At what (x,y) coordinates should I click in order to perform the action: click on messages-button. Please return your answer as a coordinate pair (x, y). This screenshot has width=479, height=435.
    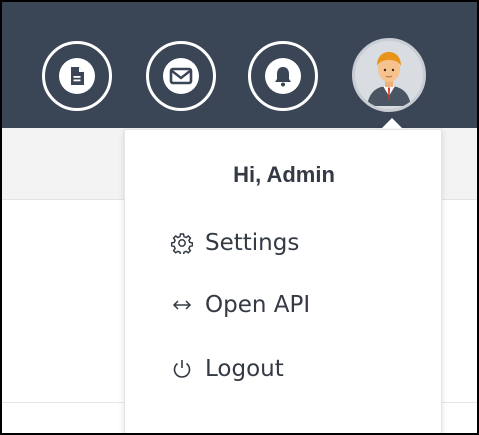
    Looking at the image, I should click on (181, 76).